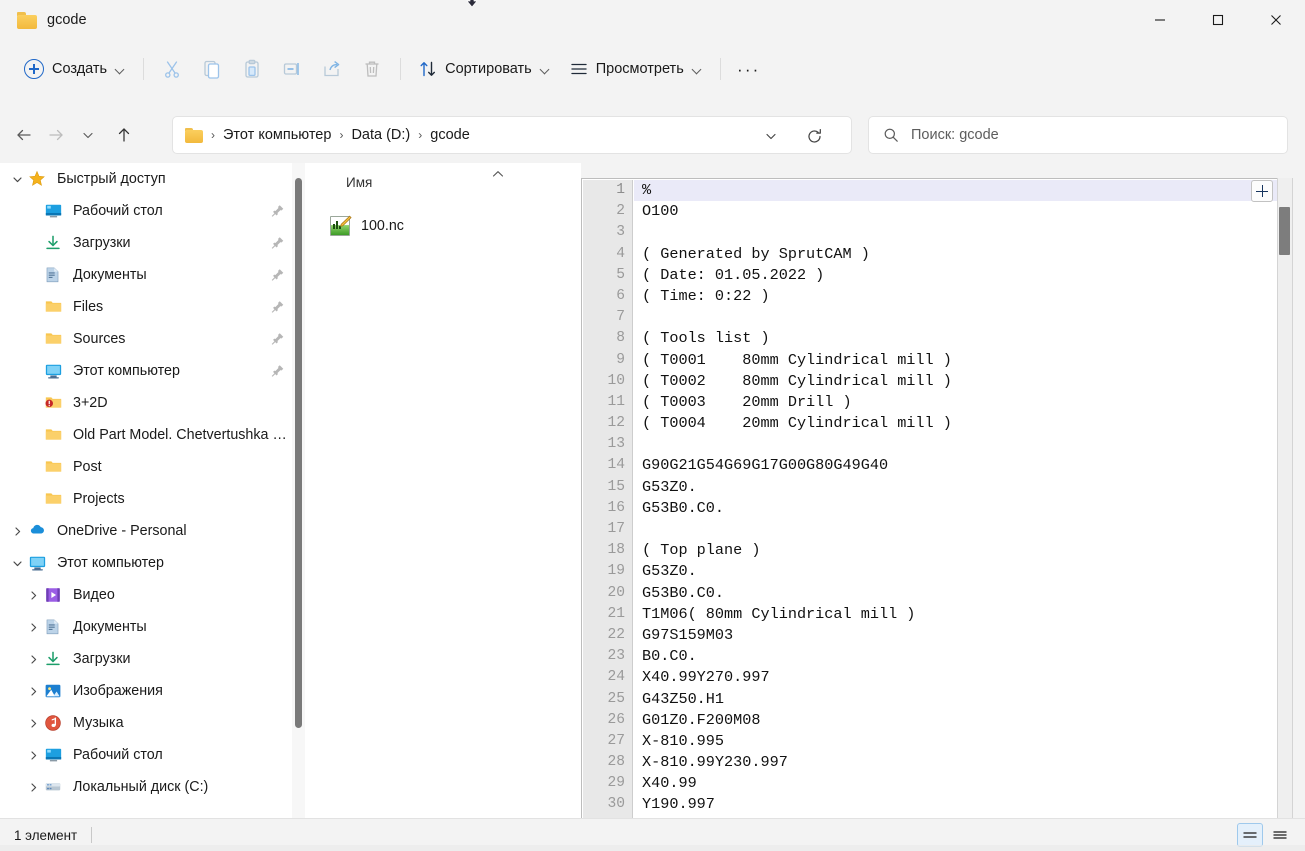 This screenshot has width=1305, height=851. What do you see at coordinates (292, 69) in the screenshot?
I see `rename-button` at bounding box center [292, 69].